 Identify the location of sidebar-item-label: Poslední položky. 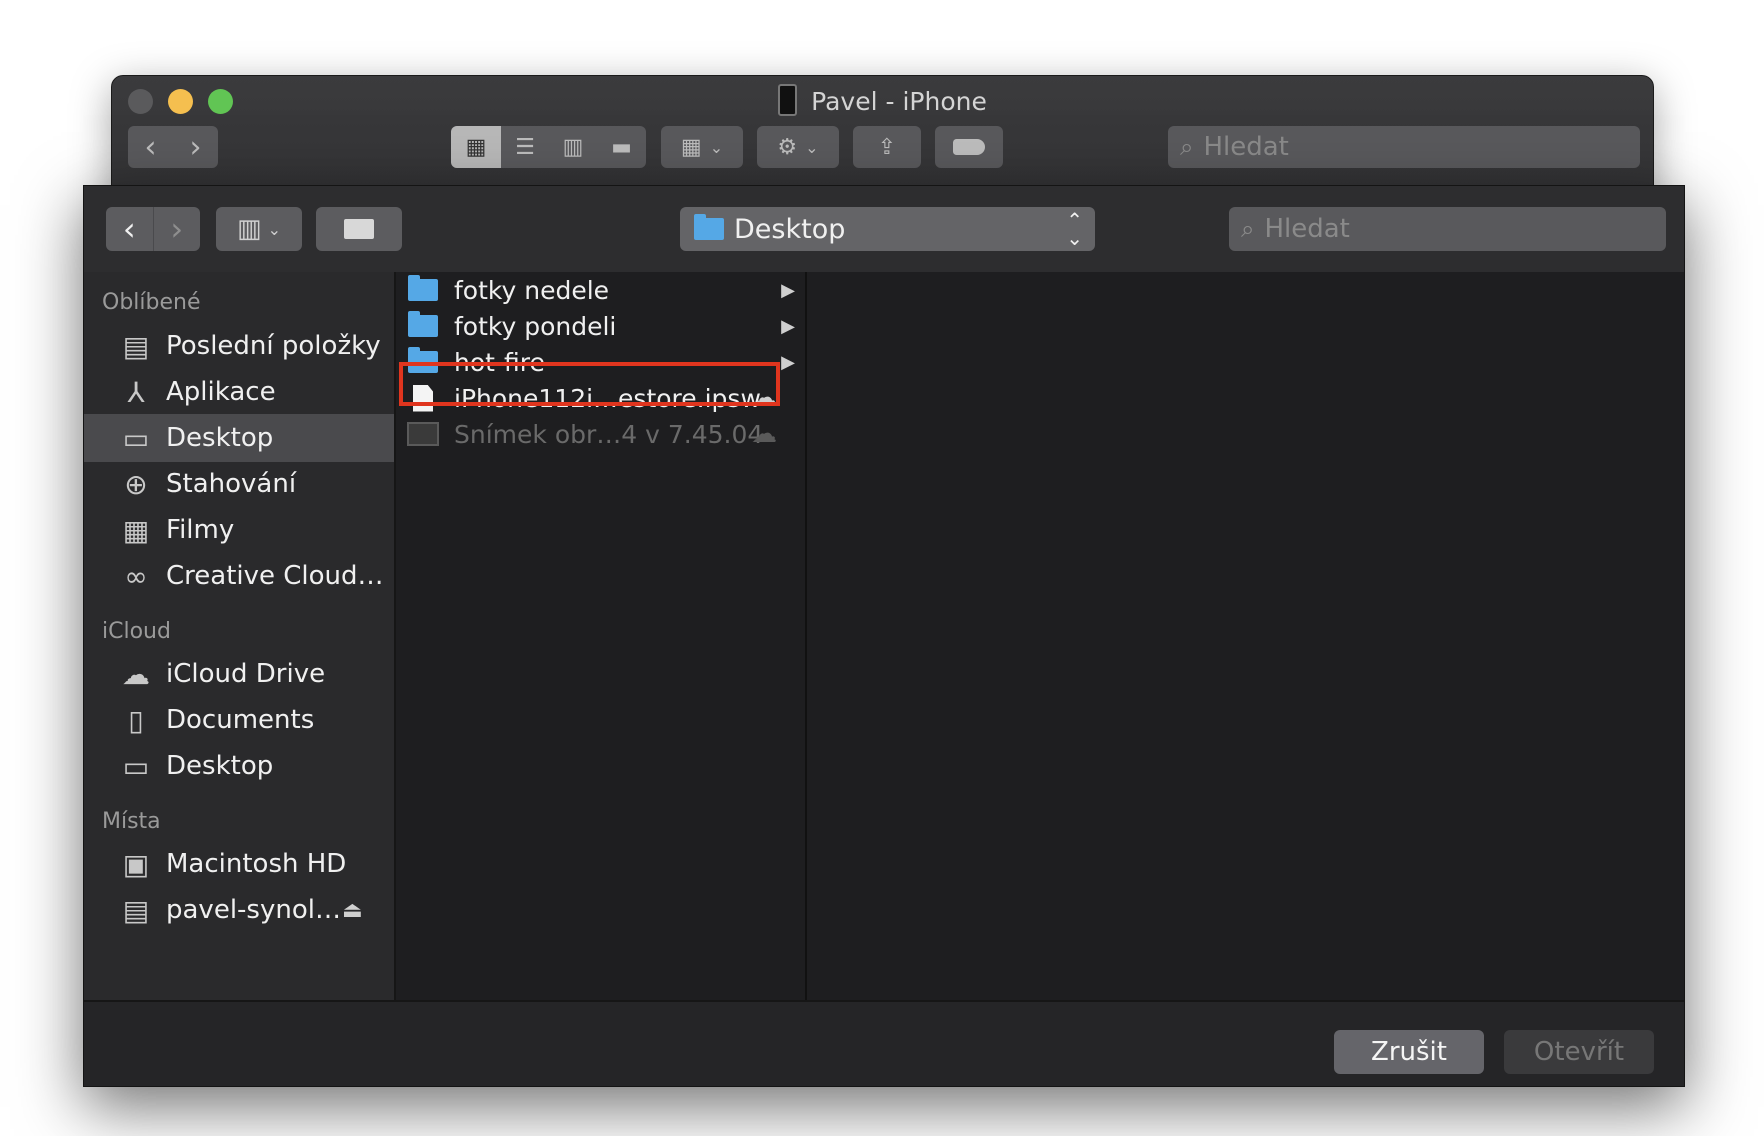
(273, 346).